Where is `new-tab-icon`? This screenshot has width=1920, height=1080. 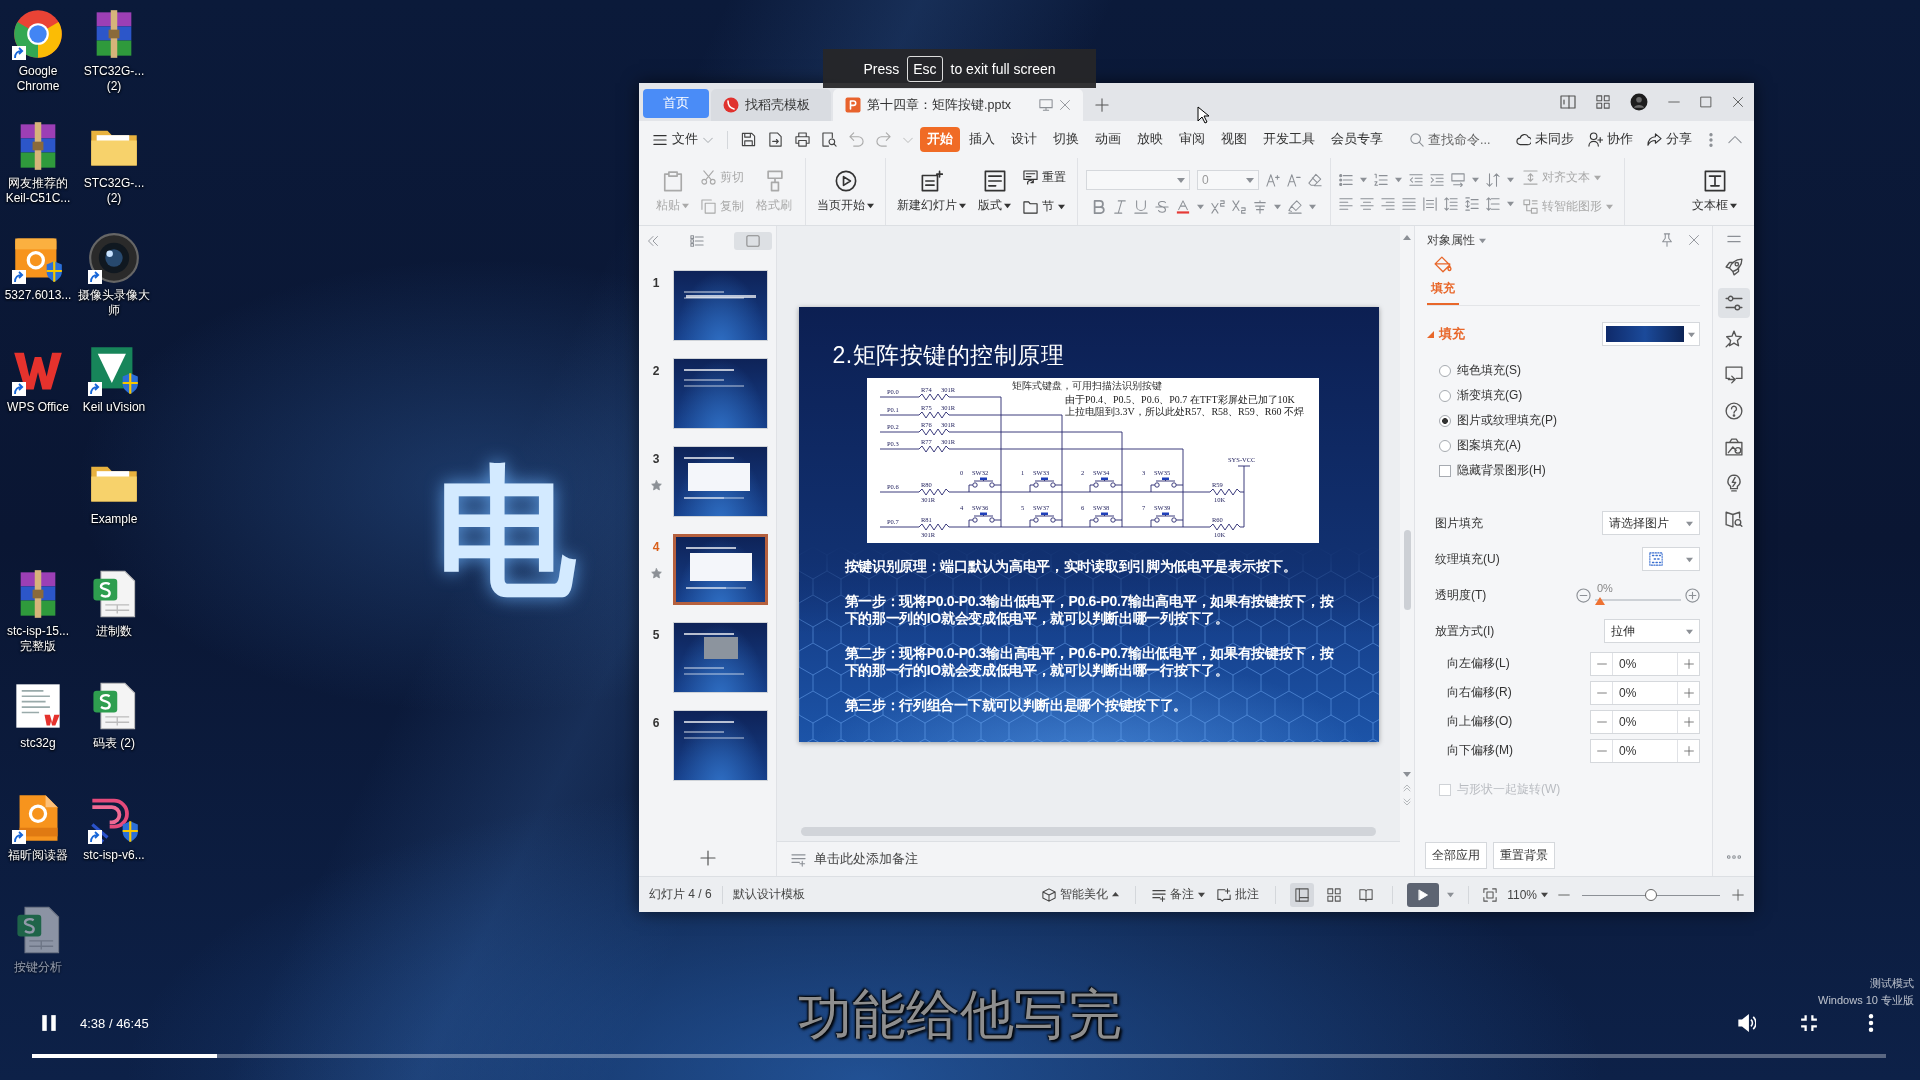 new-tab-icon is located at coordinates (1102, 105).